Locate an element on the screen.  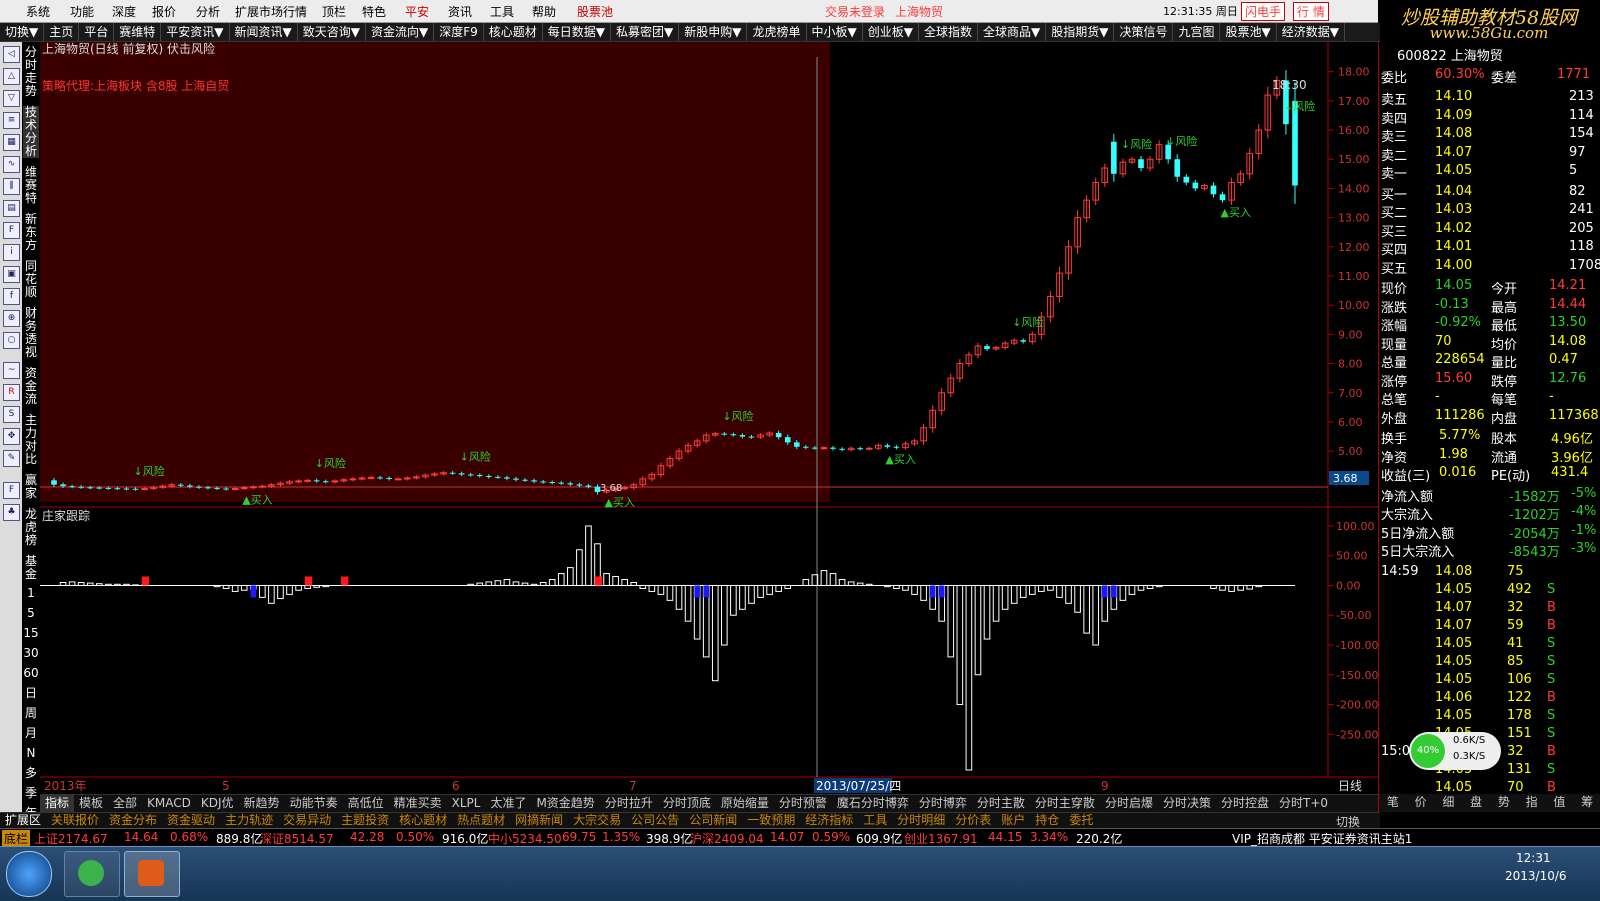
candle-icon: ⫼ is located at coordinates (11, 186).